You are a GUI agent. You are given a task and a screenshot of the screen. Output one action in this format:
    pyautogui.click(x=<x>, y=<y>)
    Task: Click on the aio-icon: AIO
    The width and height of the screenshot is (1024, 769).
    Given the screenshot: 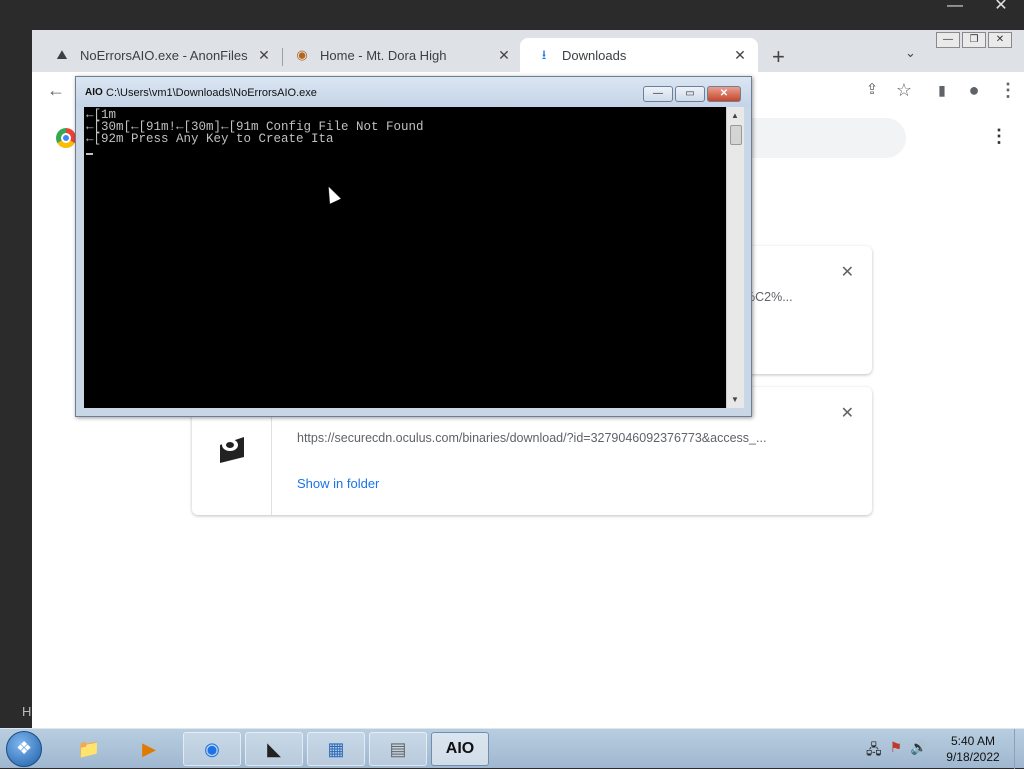 What is the action you would take?
    pyautogui.click(x=94, y=92)
    